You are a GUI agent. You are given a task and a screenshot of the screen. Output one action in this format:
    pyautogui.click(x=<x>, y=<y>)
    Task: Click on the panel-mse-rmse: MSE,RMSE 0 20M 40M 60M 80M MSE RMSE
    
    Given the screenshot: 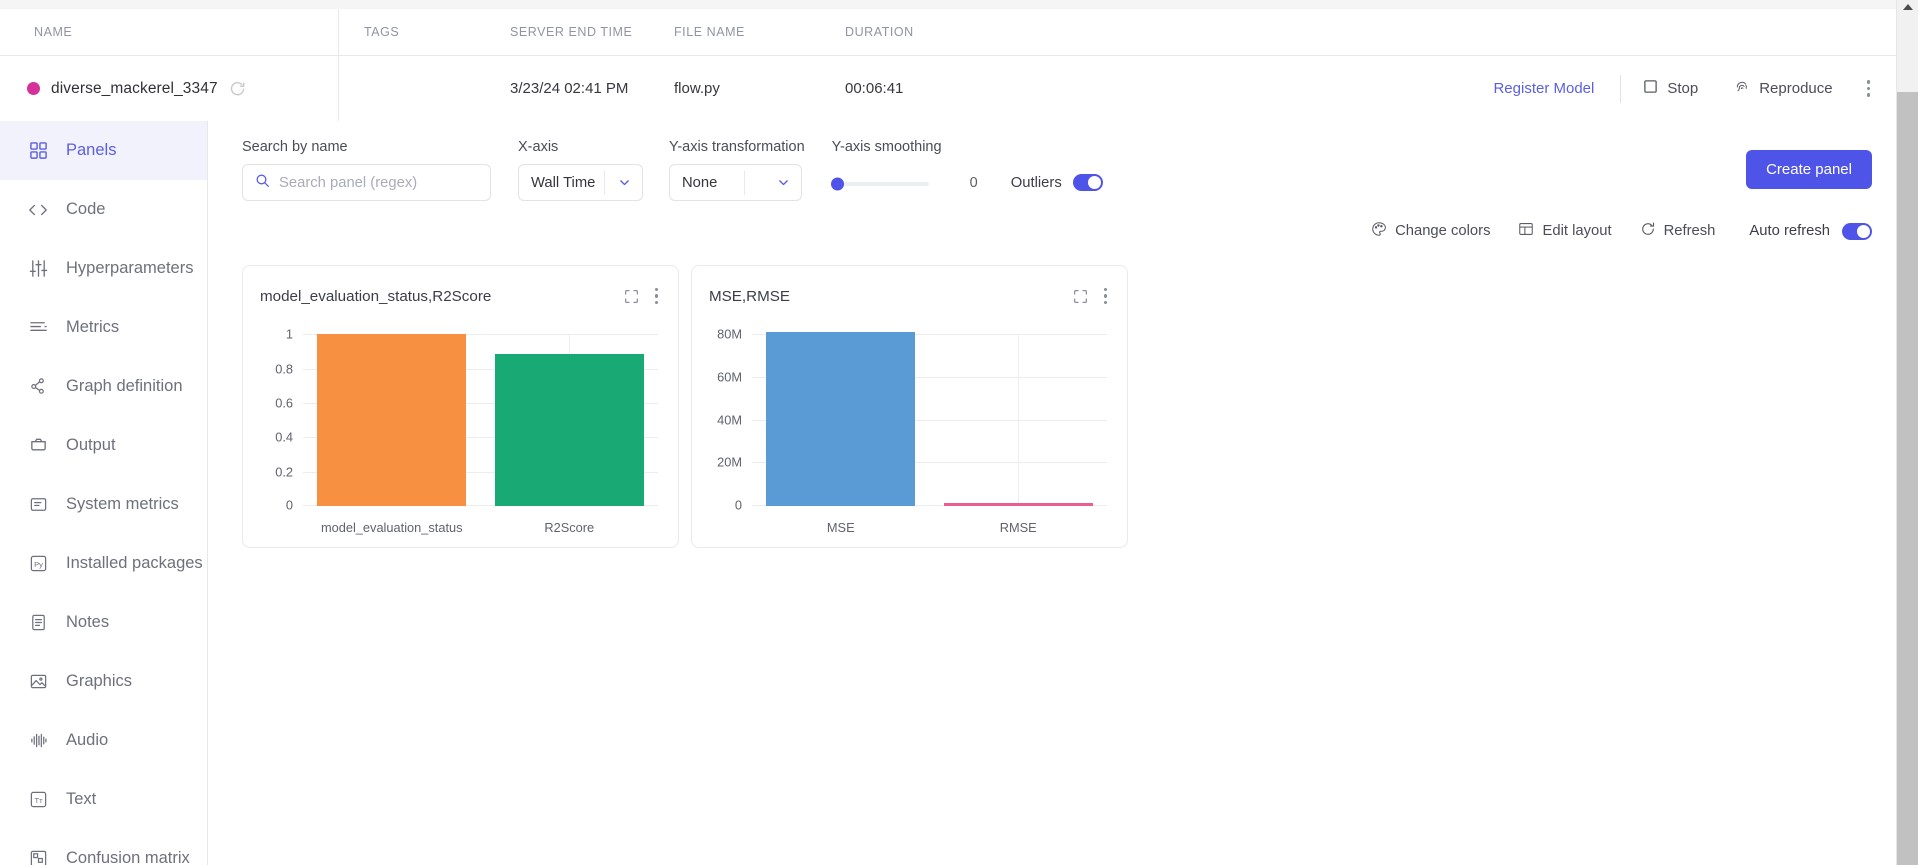 What is the action you would take?
    pyautogui.click(x=909, y=406)
    